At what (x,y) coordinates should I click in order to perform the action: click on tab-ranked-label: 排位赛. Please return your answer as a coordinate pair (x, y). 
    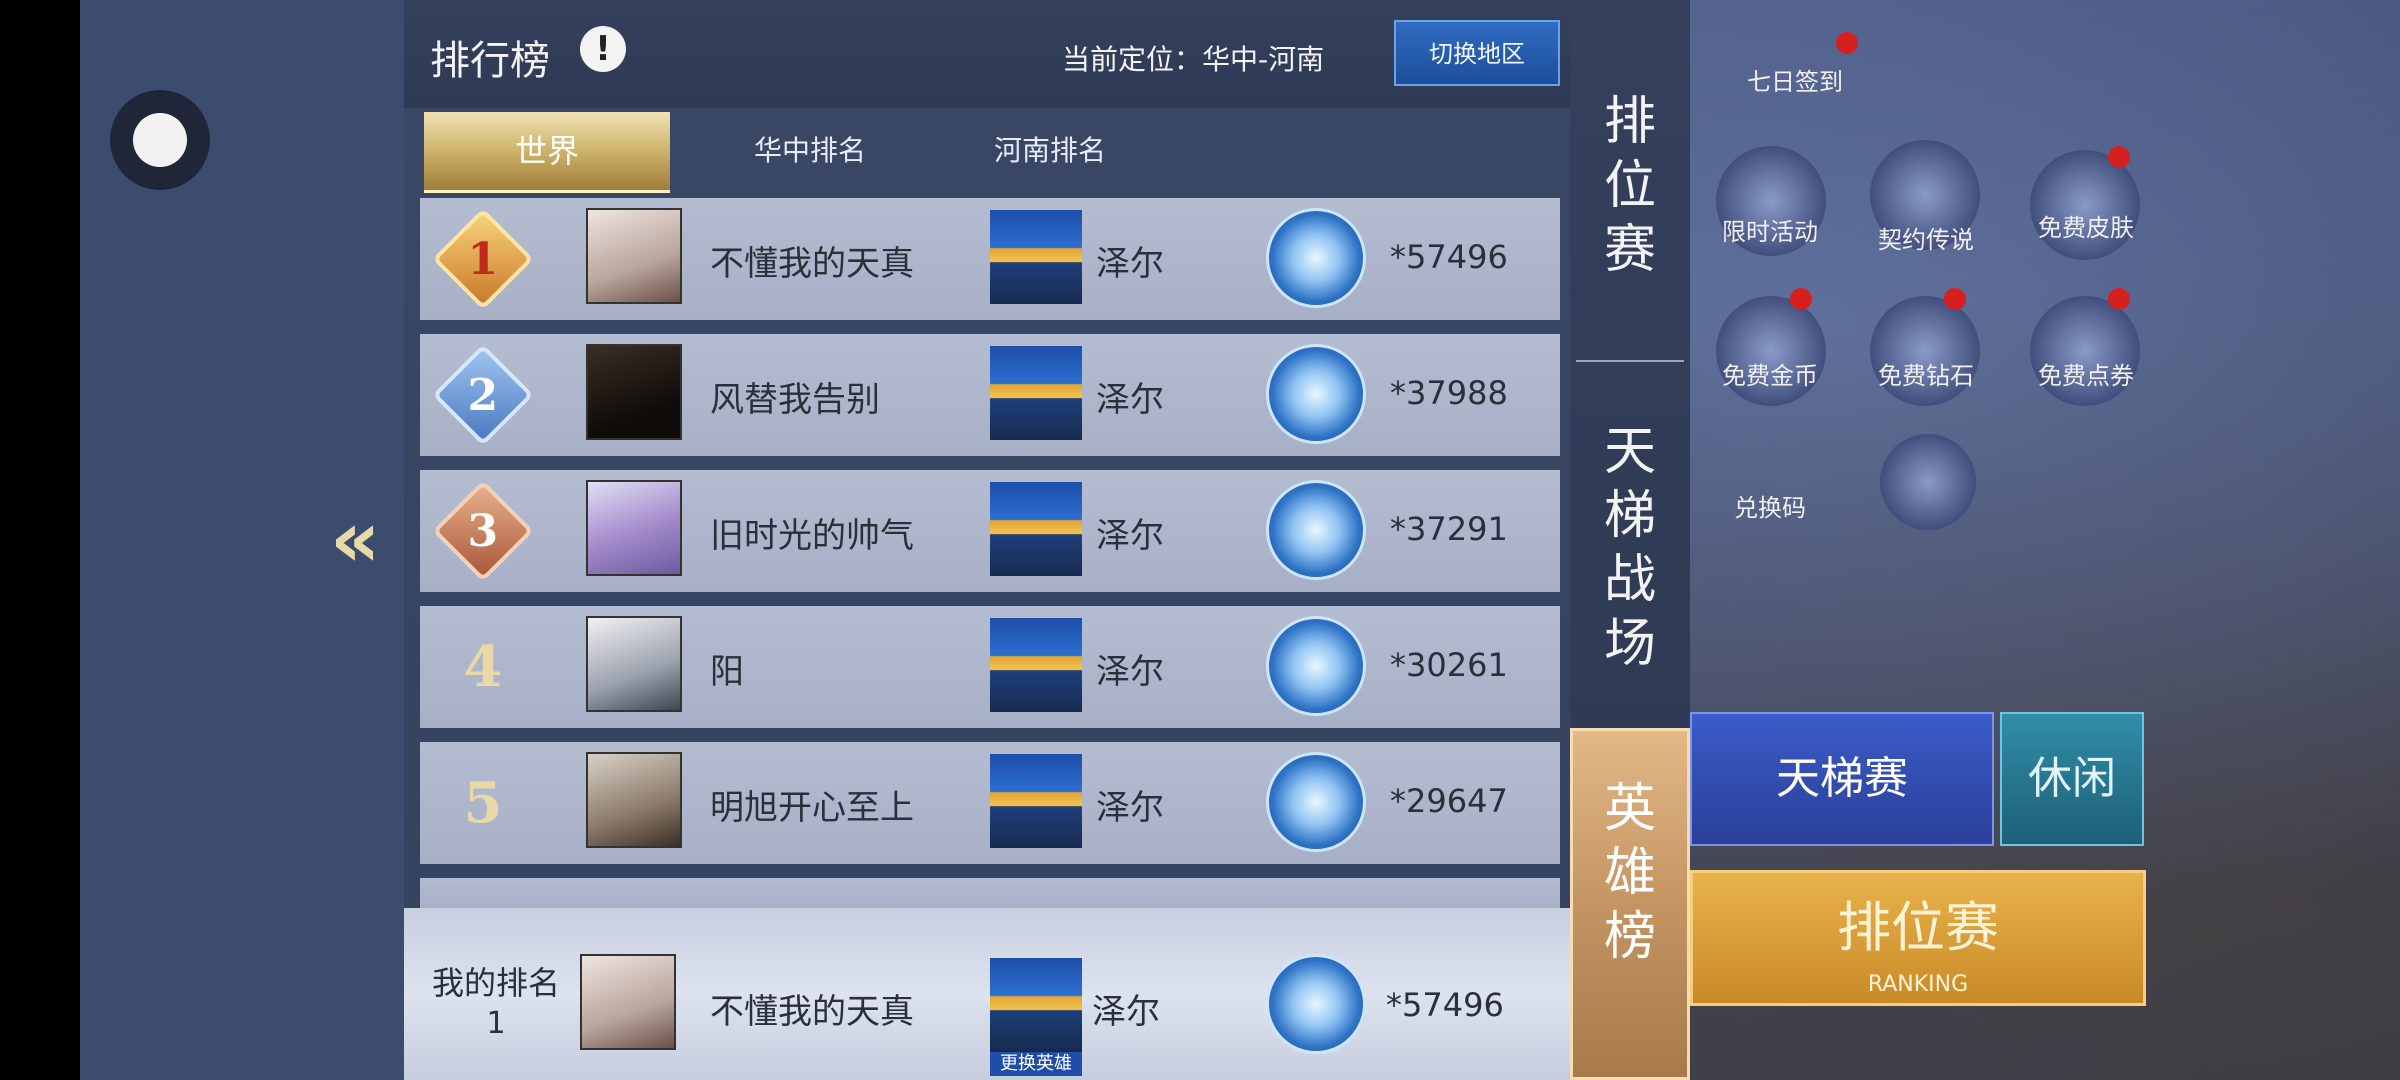
    Looking at the image, I should click on (1629, 186).